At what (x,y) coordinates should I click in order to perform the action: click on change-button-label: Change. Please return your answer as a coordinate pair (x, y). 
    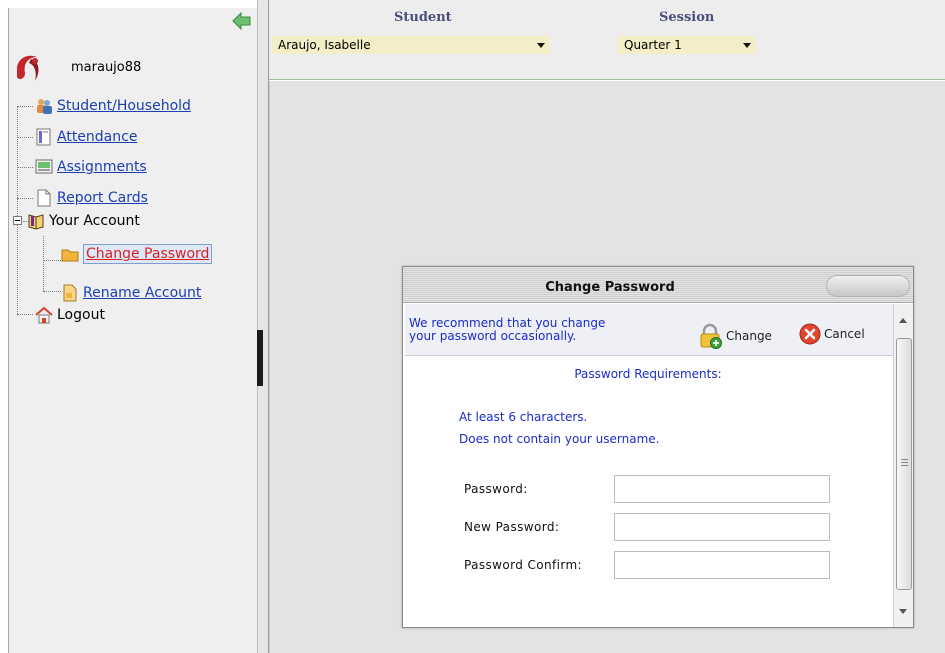
    Looking at the image, I should click on (749, 336).